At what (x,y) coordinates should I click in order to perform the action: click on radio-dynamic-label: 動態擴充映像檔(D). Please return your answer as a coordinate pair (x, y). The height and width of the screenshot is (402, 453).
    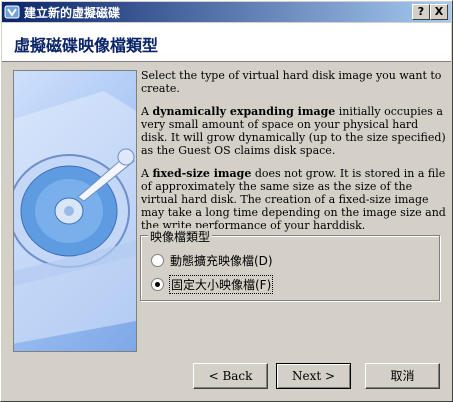
    Looking at the image, I should click on (221, 261).